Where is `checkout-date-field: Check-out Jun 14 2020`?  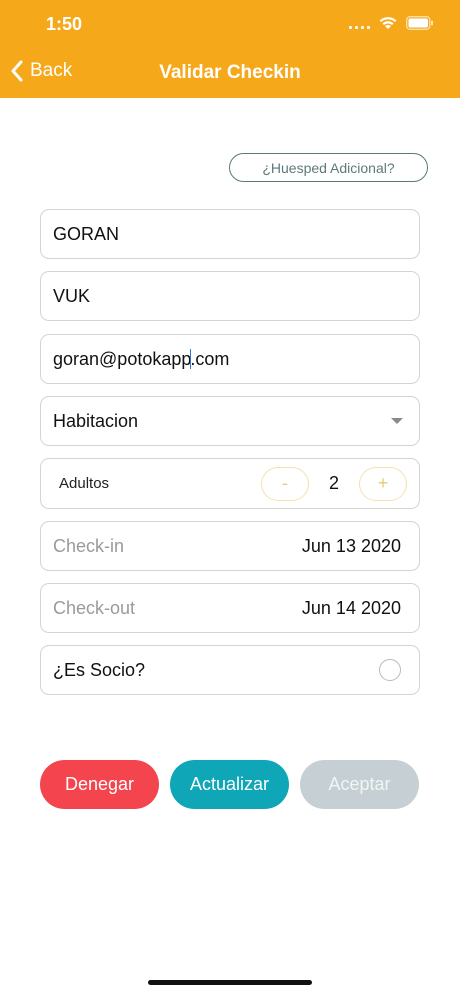 checkout-date-field: Check-out Jun 14 2020 is located at coordinates (230, 608).